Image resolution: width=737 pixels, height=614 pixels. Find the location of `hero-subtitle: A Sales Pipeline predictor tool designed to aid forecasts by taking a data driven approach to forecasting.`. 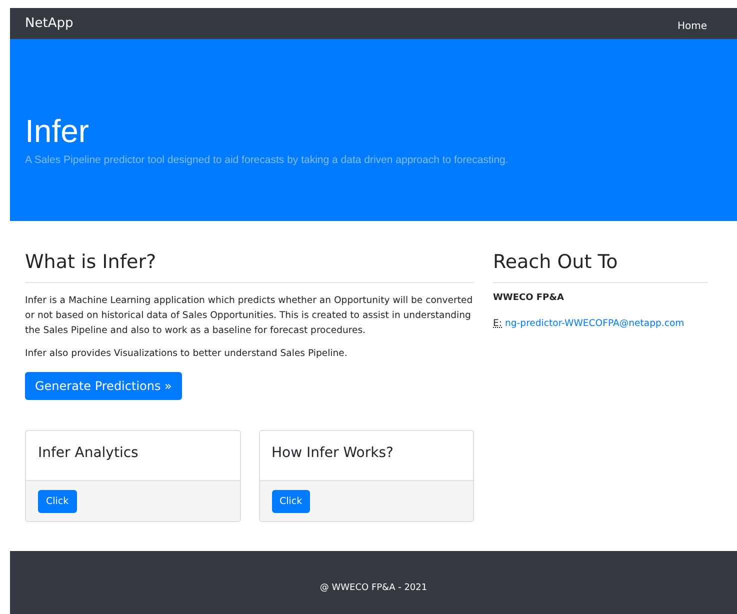

hero-subtitle: A Sales Pipeline predictor tool designed to aid forecasts by taking a data driven approach to forecasting. is located at coordinates (267, 160).